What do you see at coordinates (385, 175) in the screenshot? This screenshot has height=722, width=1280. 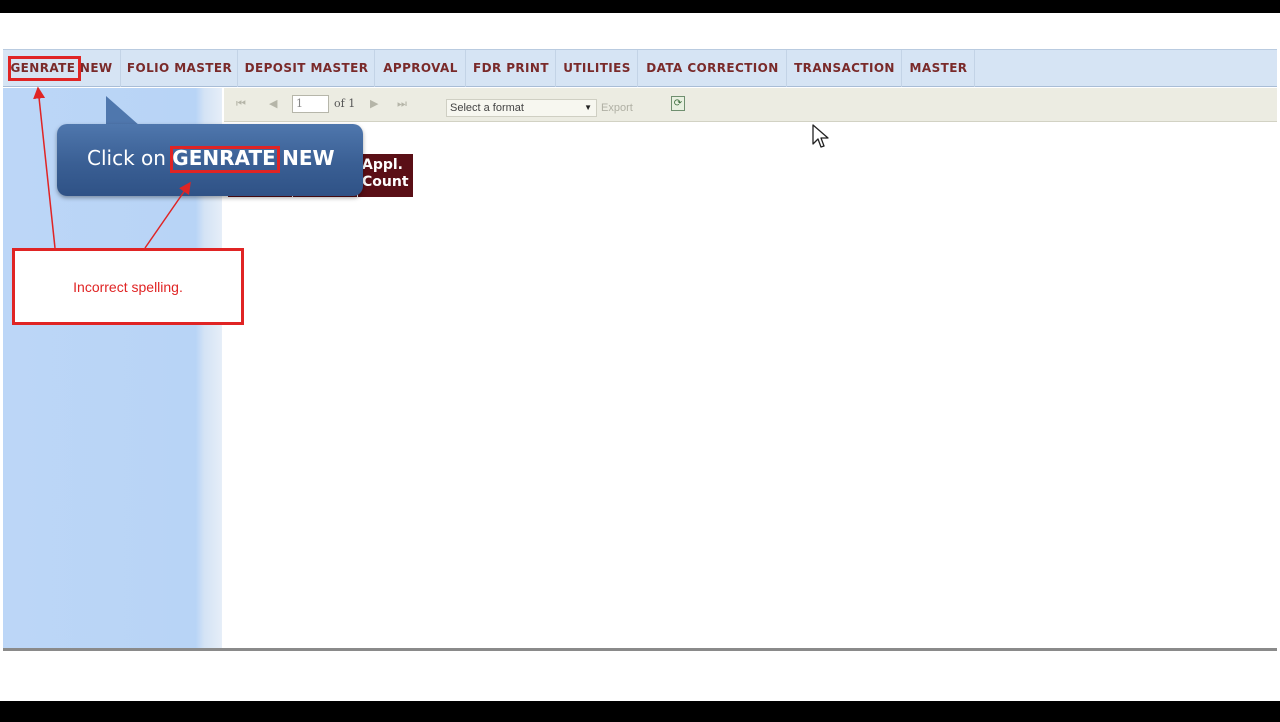 I see `table-header-appl-count: Appl. Count` at bounding box center [385, 175].